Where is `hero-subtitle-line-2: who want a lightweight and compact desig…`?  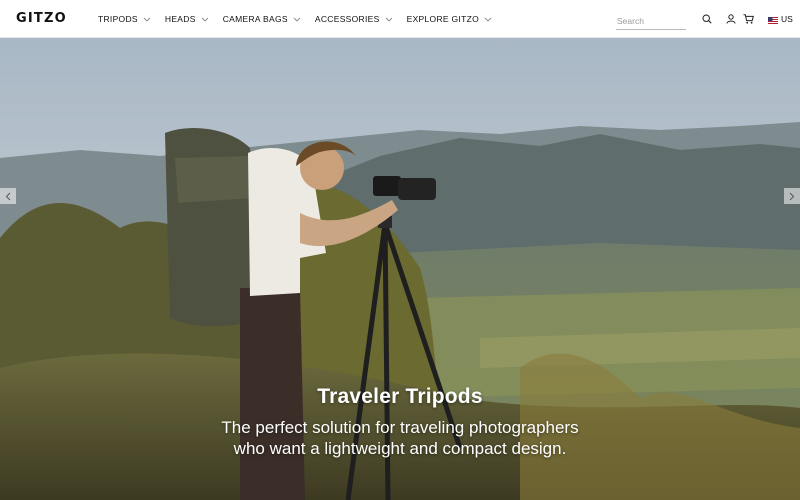
hero-subtitle-line-2: who want a lightweight and compact desig… is located at coordinates (400, 448).